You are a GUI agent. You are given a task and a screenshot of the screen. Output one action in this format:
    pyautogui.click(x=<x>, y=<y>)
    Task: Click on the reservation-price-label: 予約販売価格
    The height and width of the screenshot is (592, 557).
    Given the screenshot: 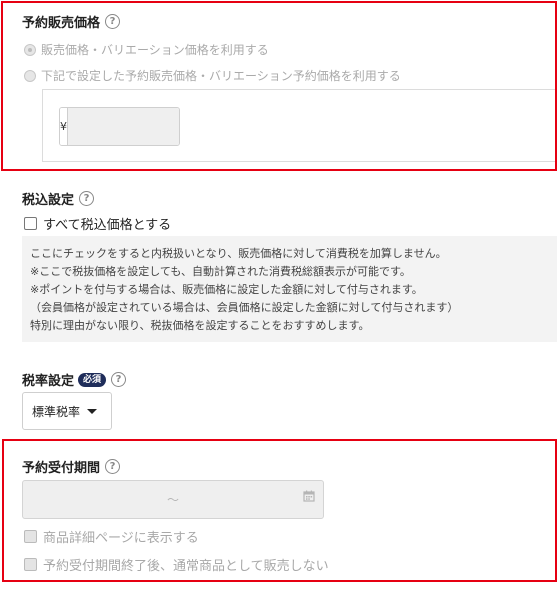 What is the action you would take?
    pyautogui.click(x=61, y=23)
    